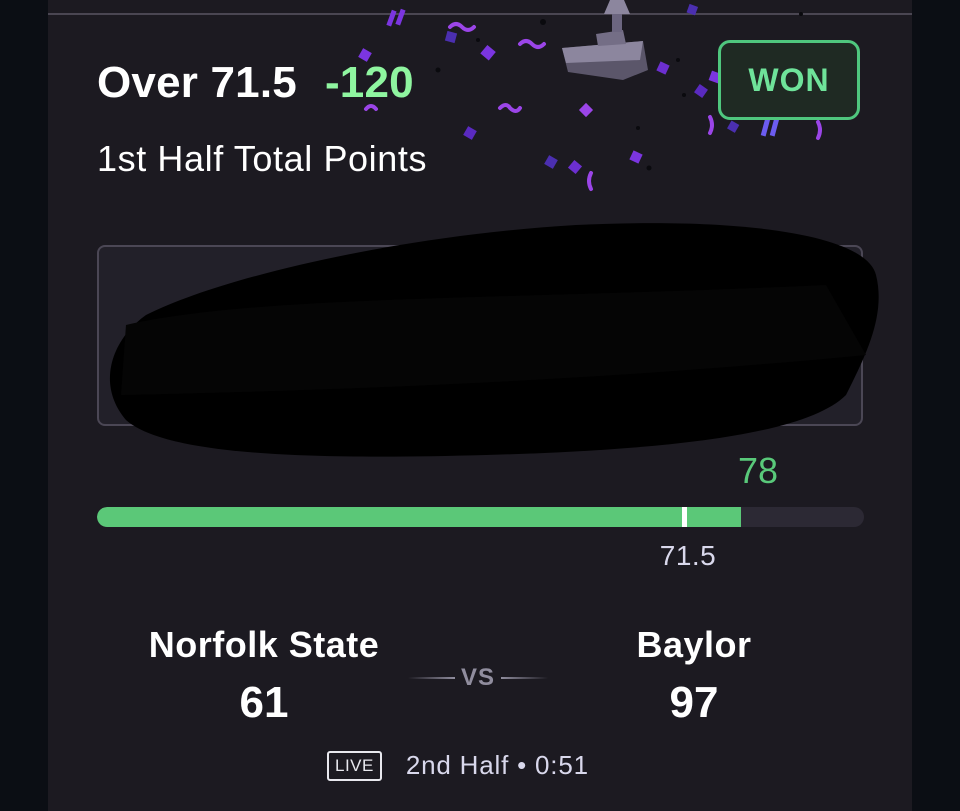  Describe the element at coordinates (354, 765) in the screenshot. I see `live-badge: LIVE` at that location.